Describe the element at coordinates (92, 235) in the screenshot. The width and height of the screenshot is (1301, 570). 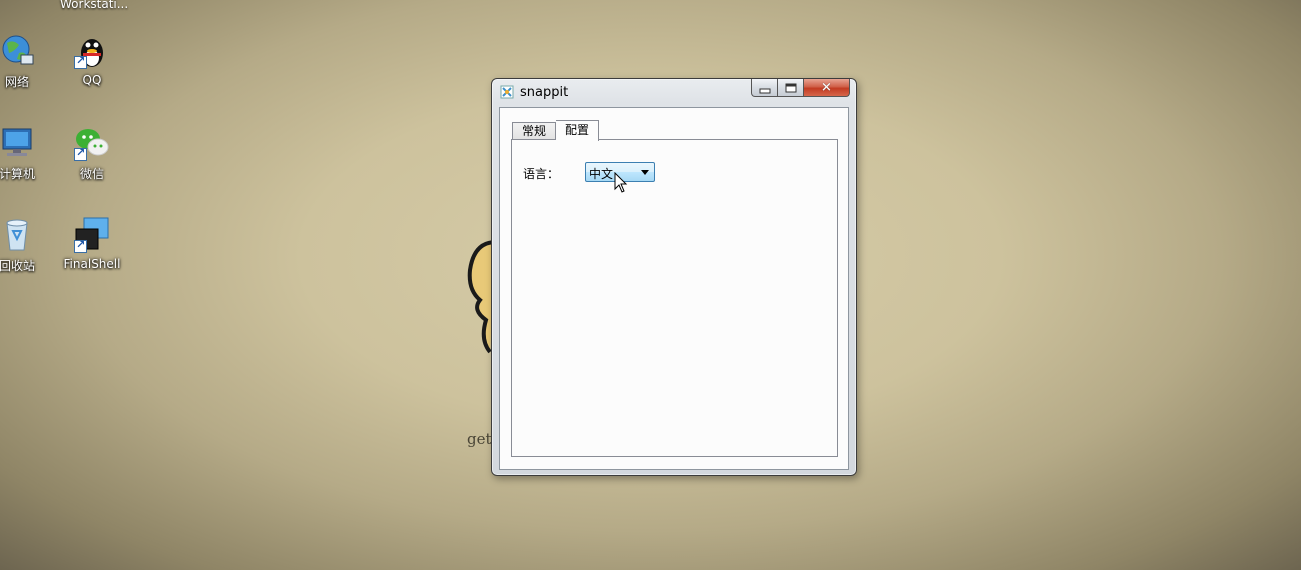
I see `finalshell-icon` at that location.